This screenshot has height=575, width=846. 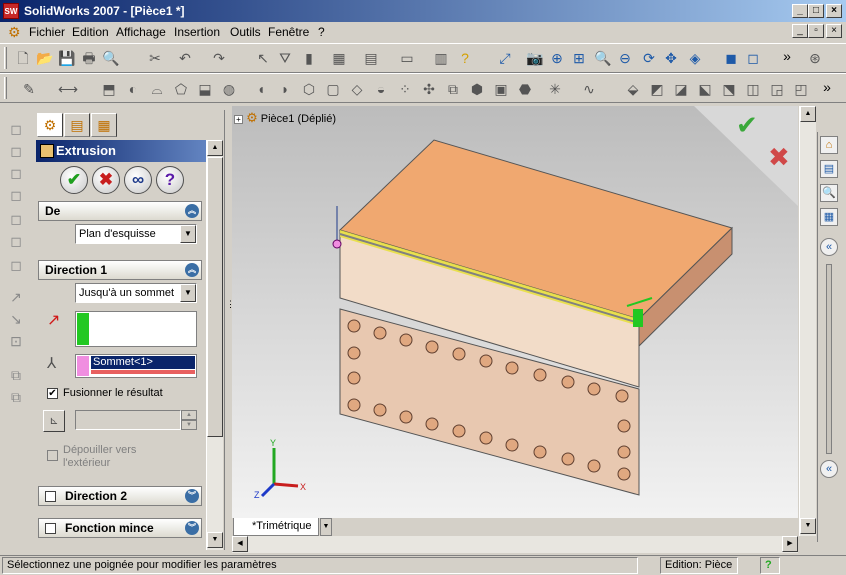 I want to click on sketch-rect-icon: ◻, so click(x=16, y=151).